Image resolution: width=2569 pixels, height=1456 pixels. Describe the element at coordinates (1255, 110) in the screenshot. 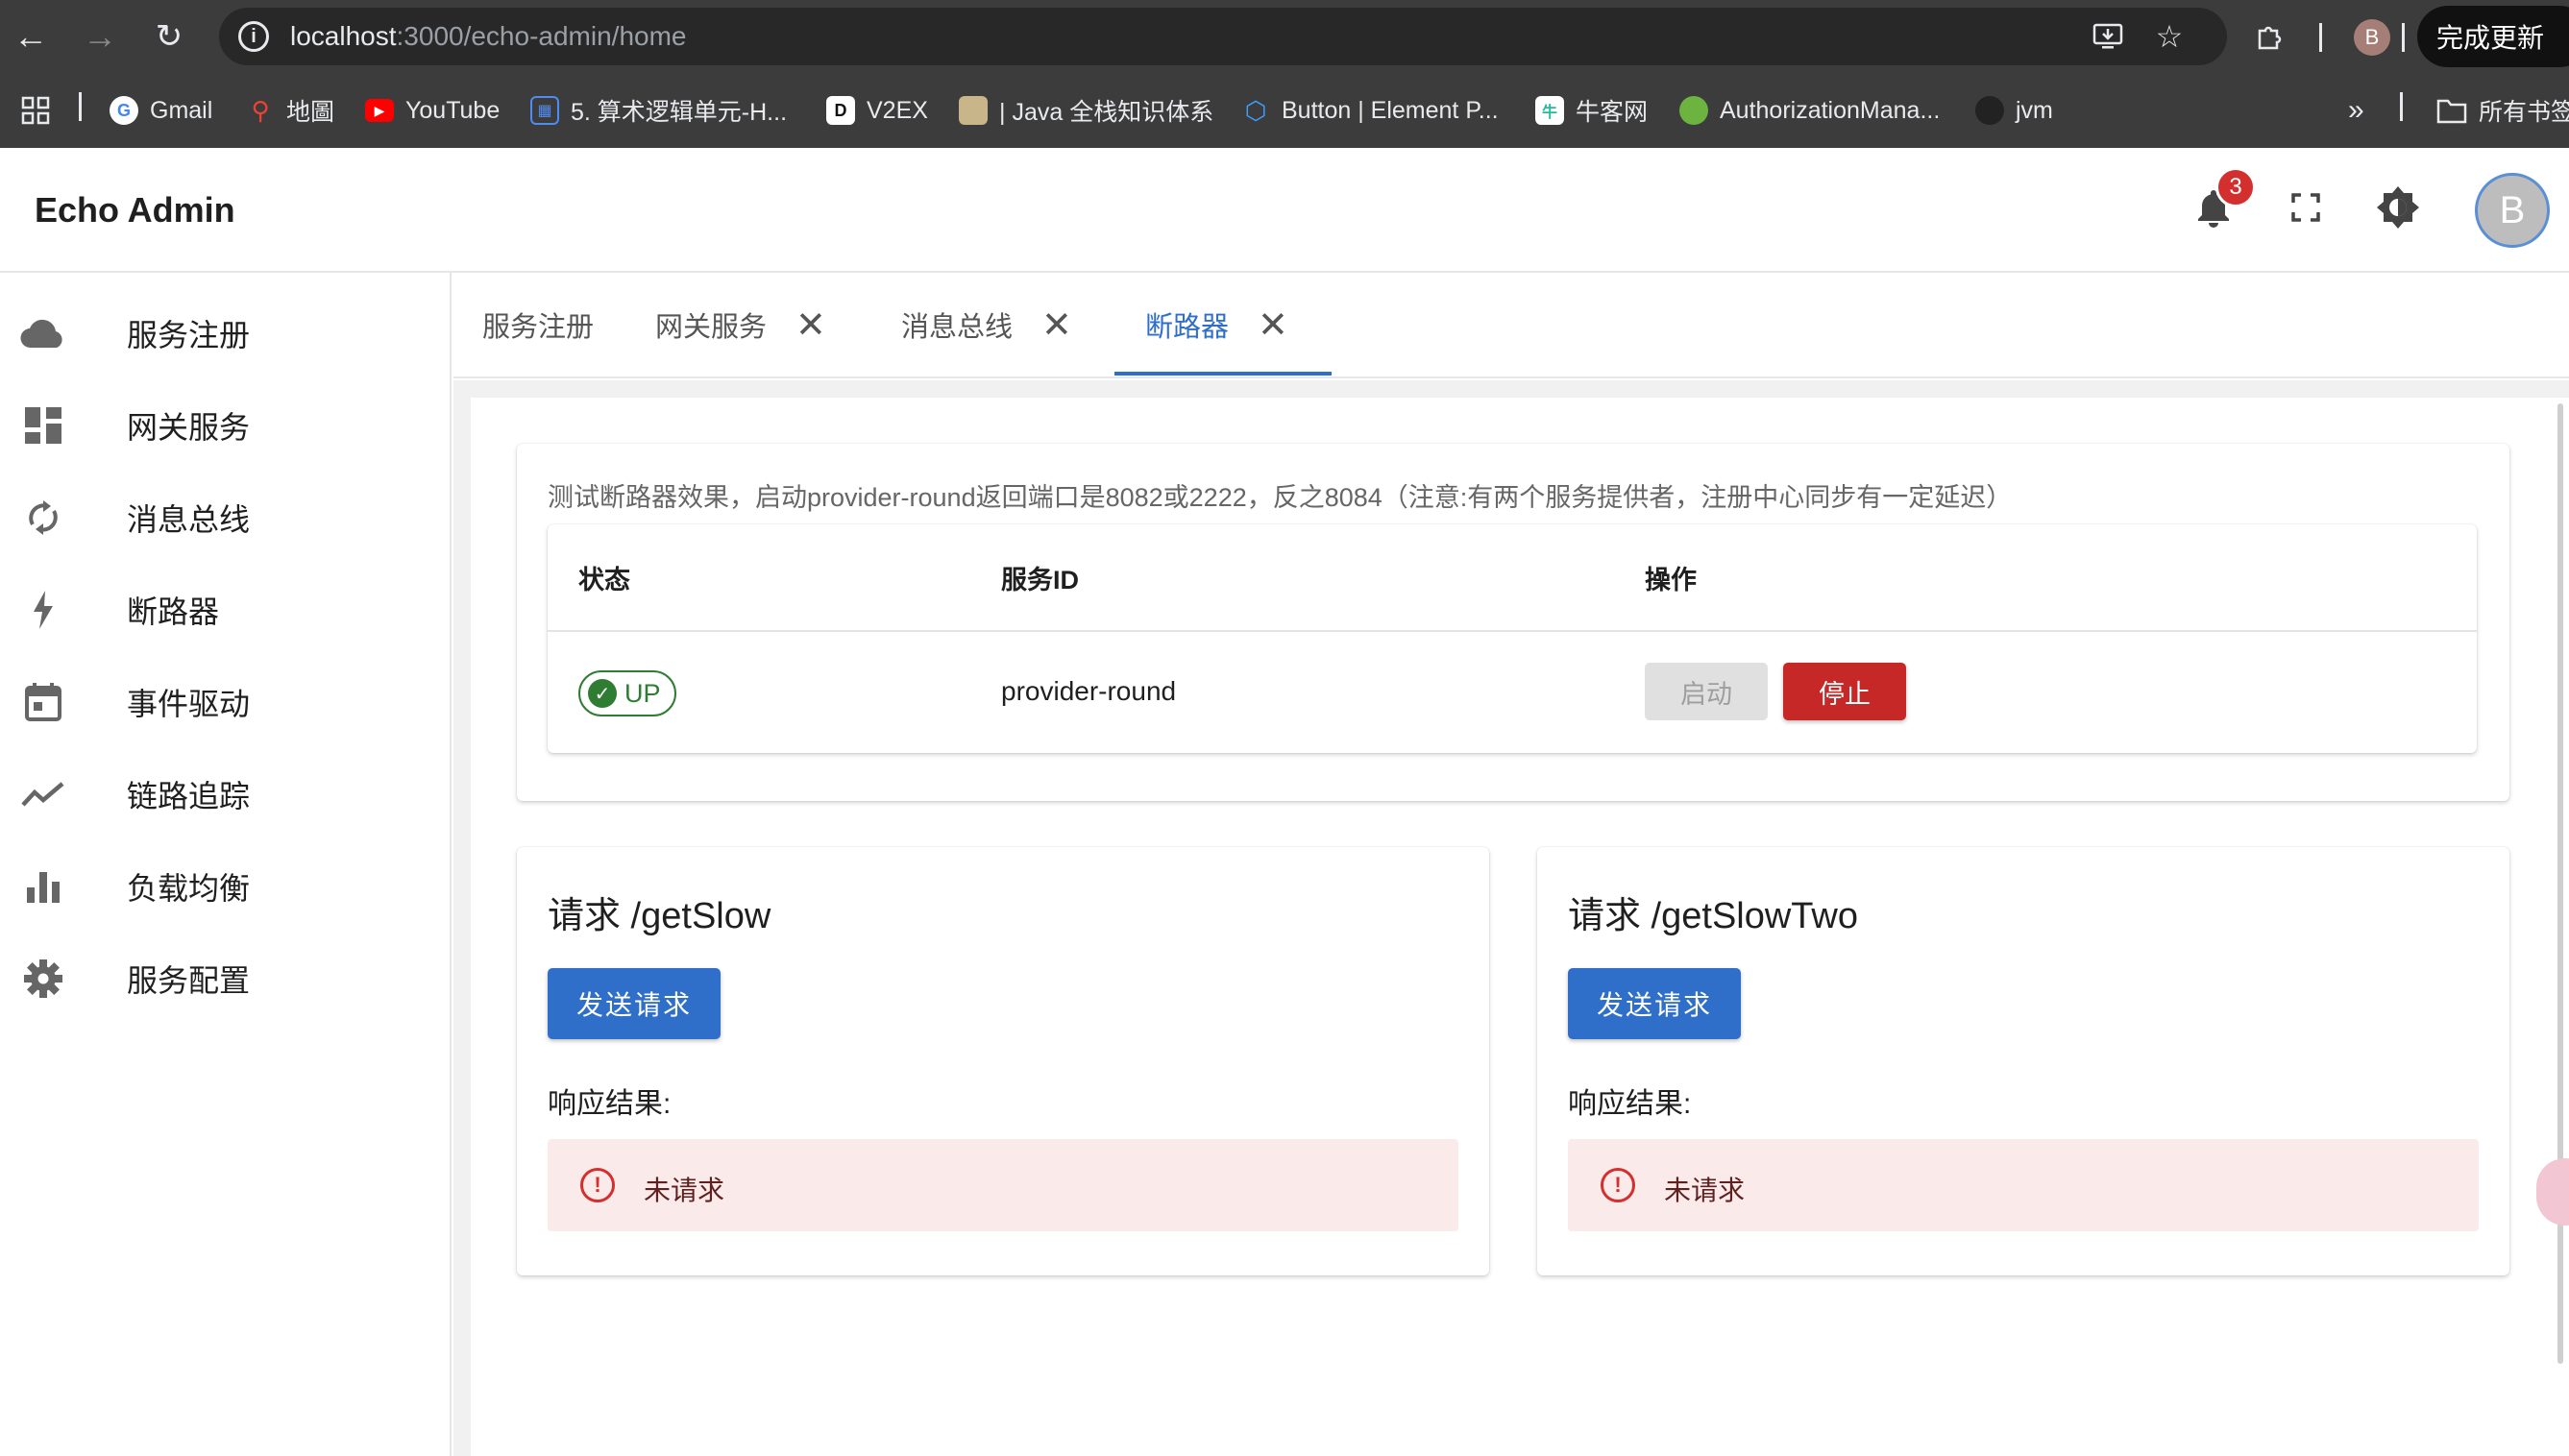

I see `element-plus-icon: ⬡` at that location.